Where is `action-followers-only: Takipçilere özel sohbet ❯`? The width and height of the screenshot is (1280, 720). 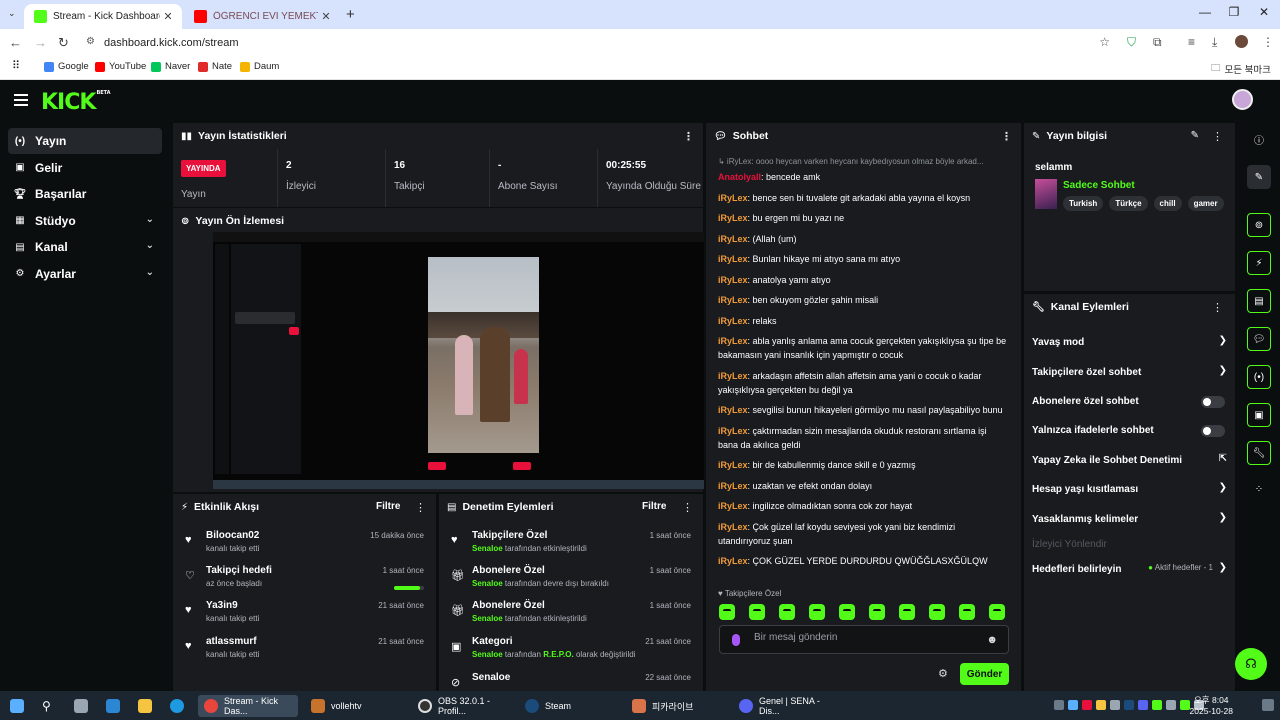
action-followers-only: Takipçilere özel sohbet ❯ is located at coordinates (1129, 372).